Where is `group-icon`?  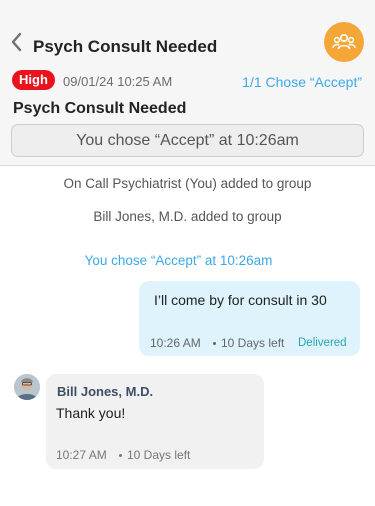 group-icon is located at coordinates (344, 41).